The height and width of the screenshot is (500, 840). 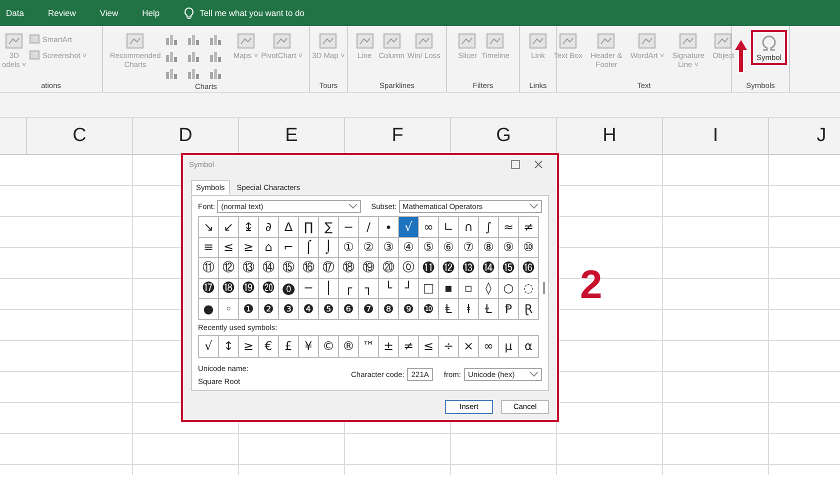 I want to click on symbol-cell: ≈, so click(x=509, y=227).